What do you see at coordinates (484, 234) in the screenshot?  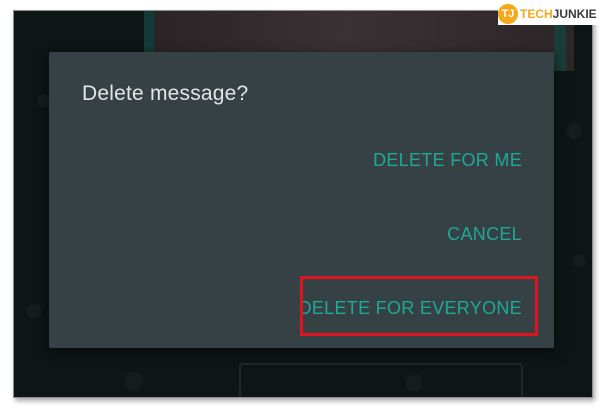 I see `cancel-button: CANCEL` at bounding box center [484, 234].